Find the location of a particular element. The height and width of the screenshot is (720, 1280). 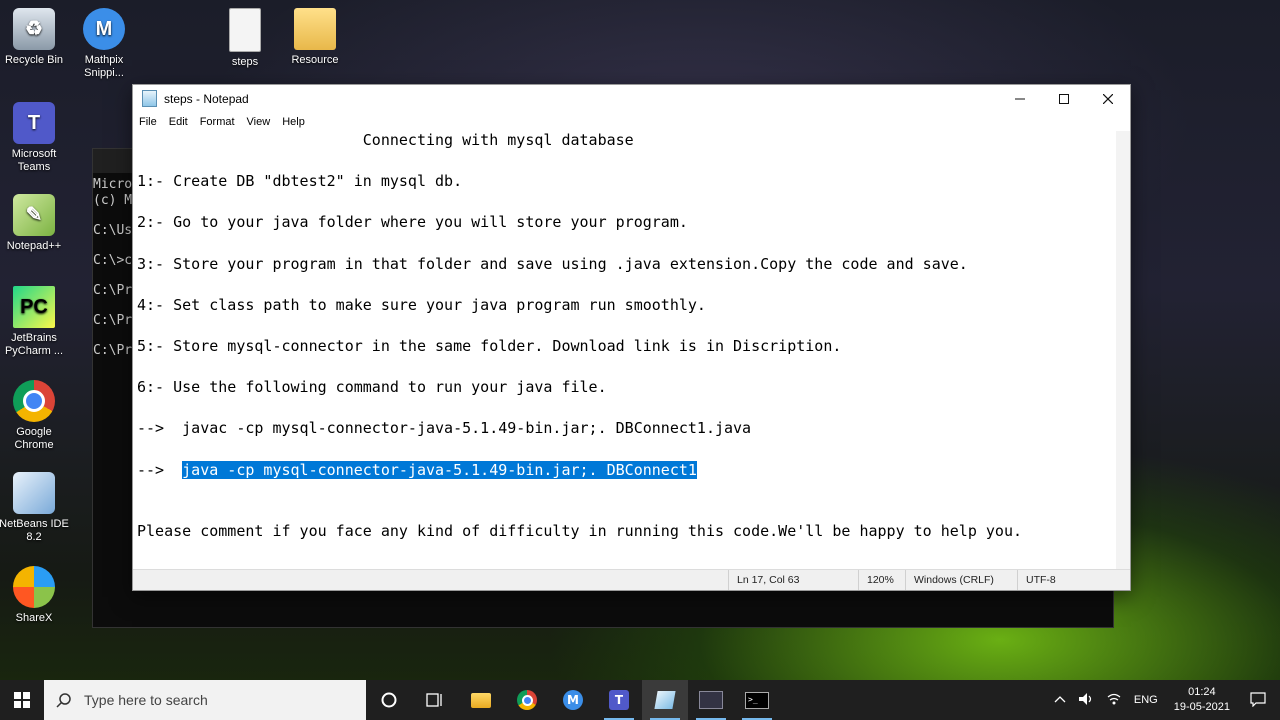

menu-bar: File Edit Format View Help is located at coordinates (631, 121).